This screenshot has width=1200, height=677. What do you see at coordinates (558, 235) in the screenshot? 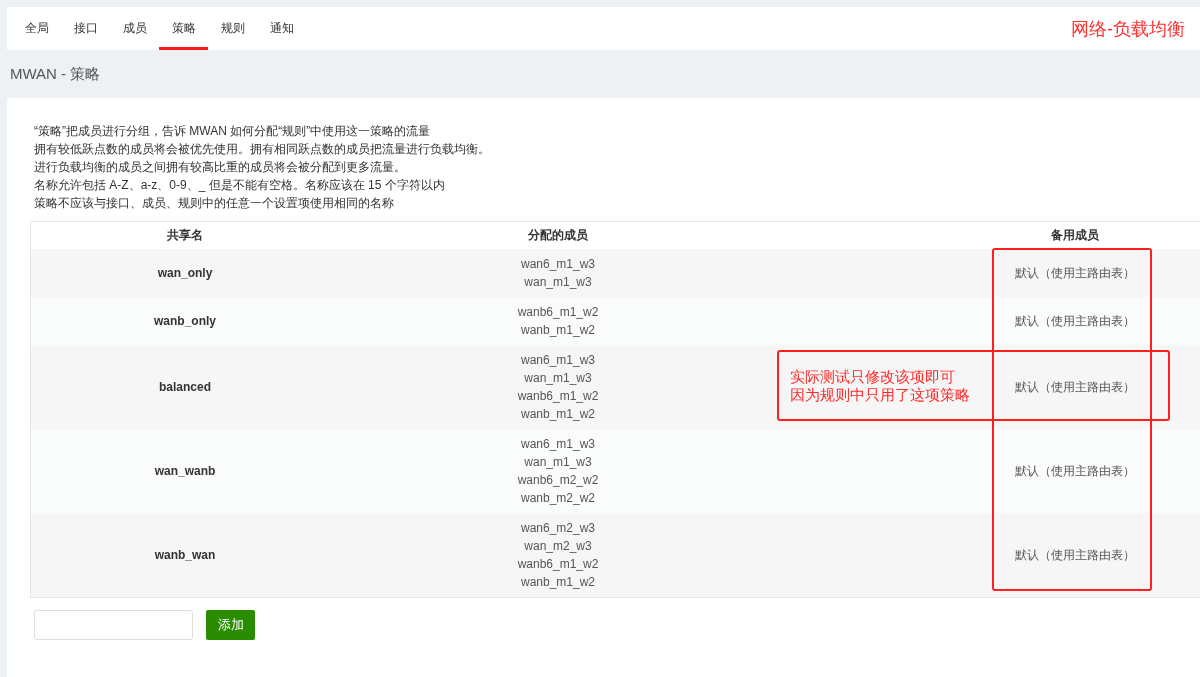
I see `column-header: 分配的成员` at bounding box center [558, 235].